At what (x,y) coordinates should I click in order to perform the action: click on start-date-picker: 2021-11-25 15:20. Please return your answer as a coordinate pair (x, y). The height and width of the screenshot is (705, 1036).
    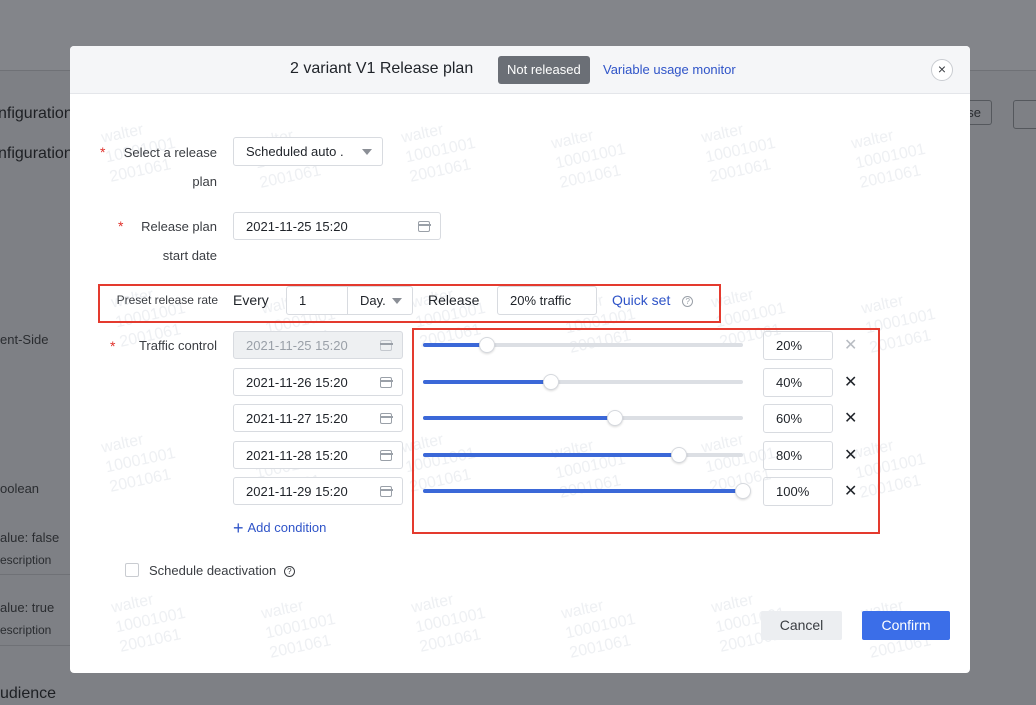
    Looking at the image, I should click on (337, 226).